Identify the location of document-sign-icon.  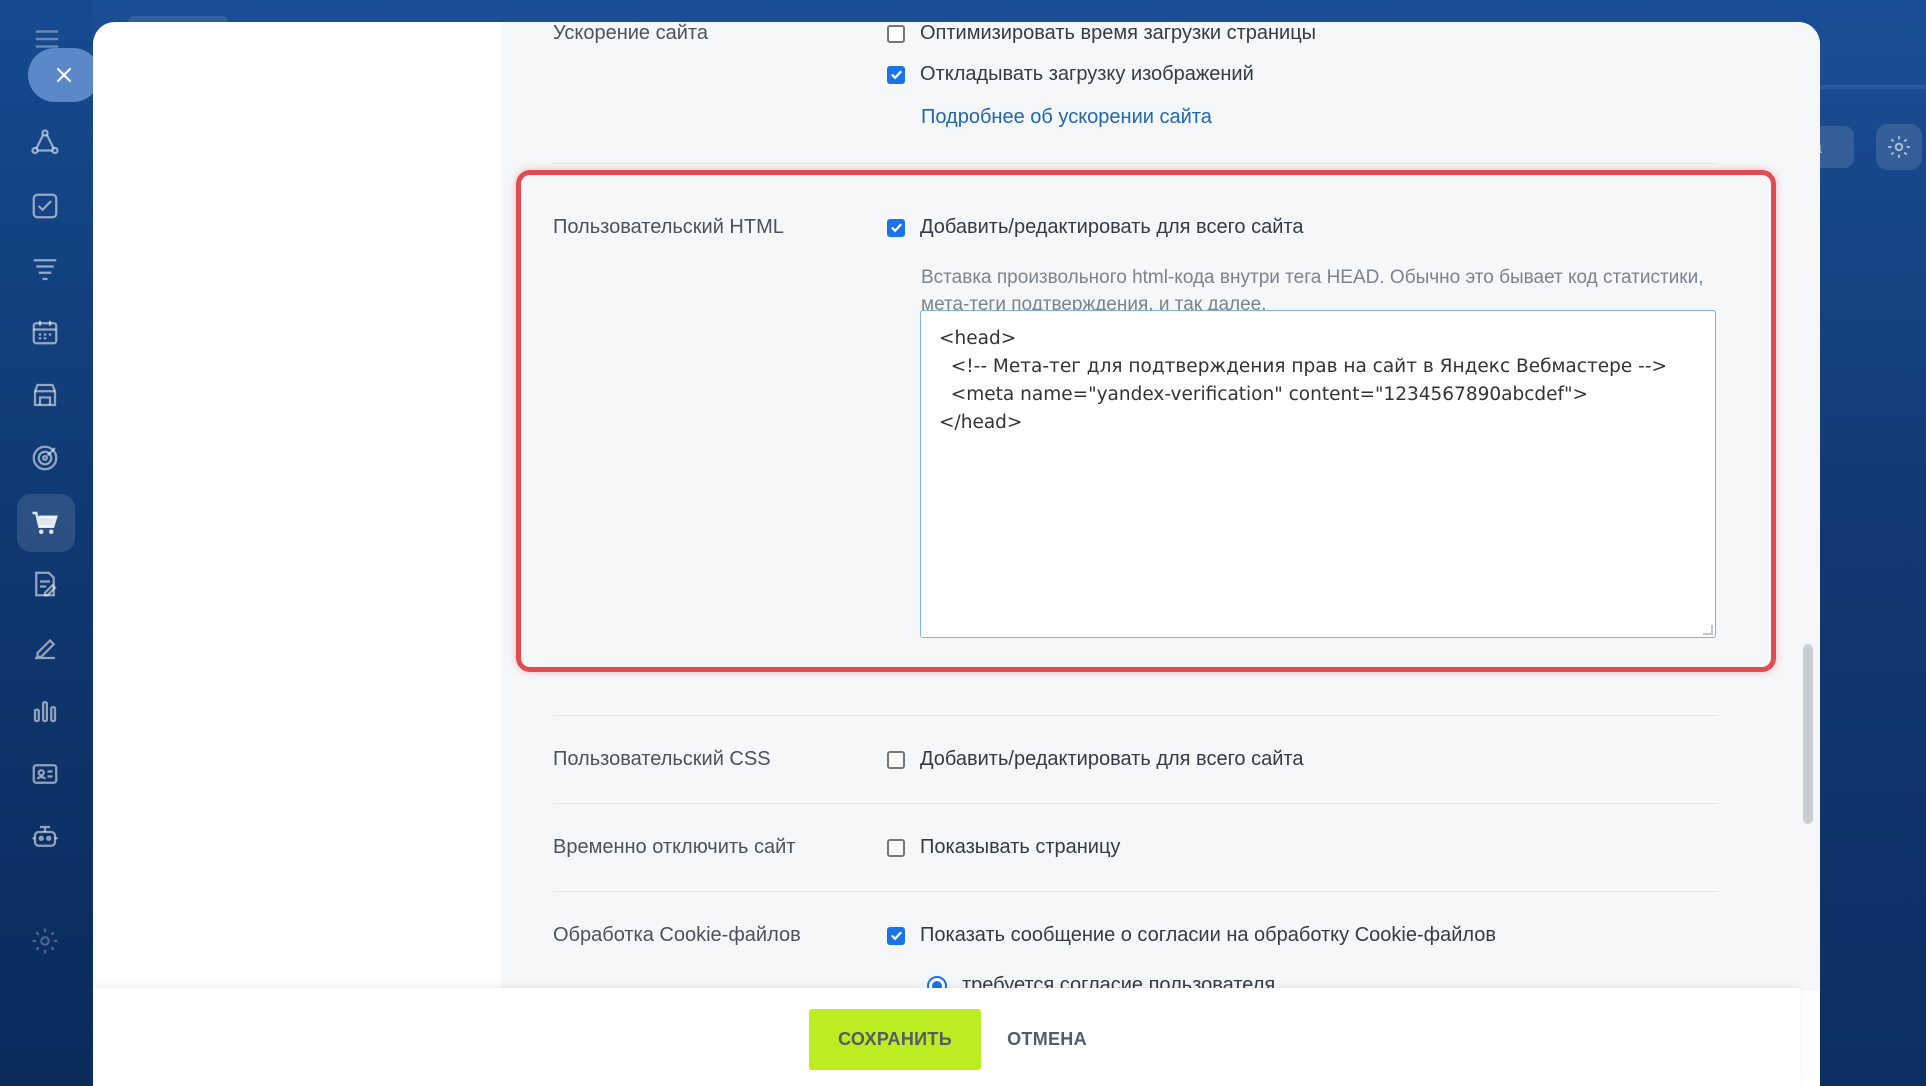
(45, 584).